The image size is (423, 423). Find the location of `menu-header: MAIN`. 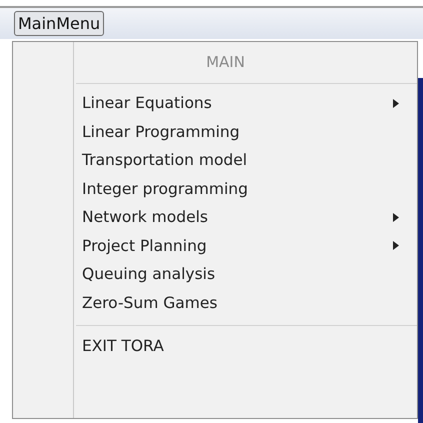

menu-header: MAIN is located at coordinates (225, 62).